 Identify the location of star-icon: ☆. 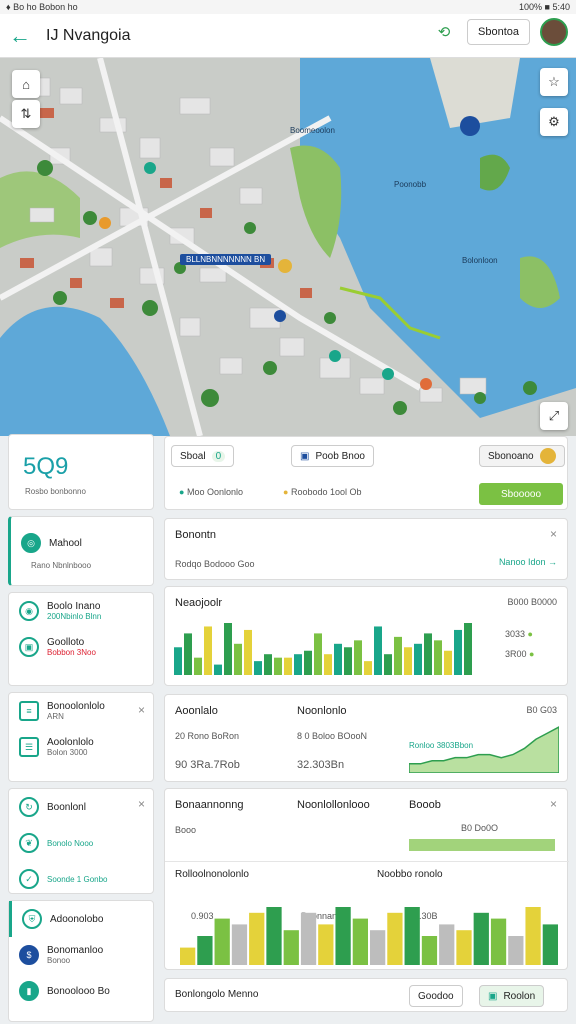
(554, 82).